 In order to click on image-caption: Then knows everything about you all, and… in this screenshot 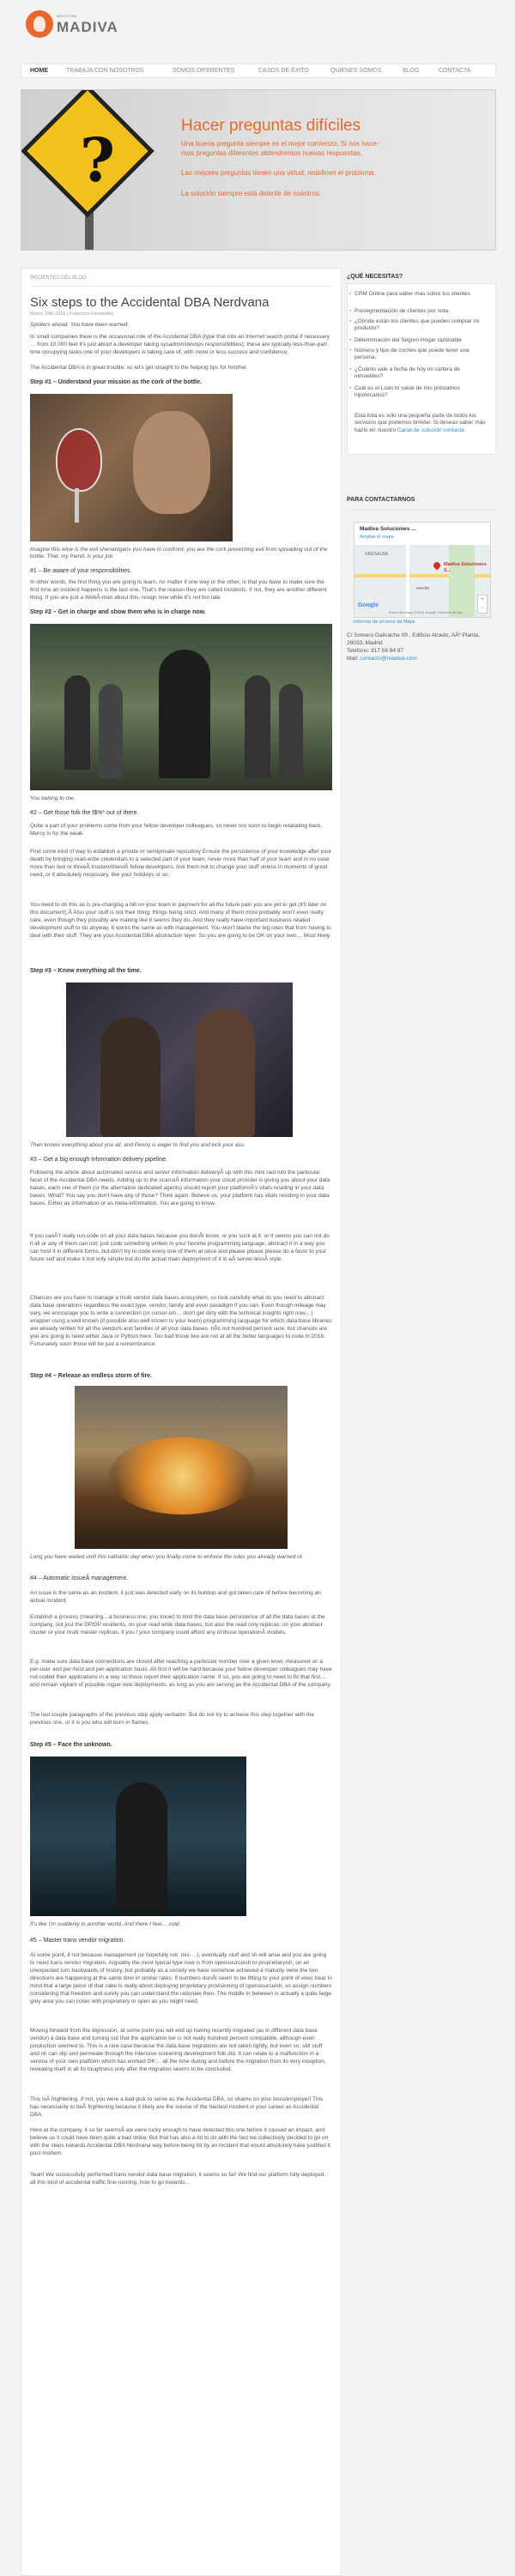, I will do `click(137, 1145)`.